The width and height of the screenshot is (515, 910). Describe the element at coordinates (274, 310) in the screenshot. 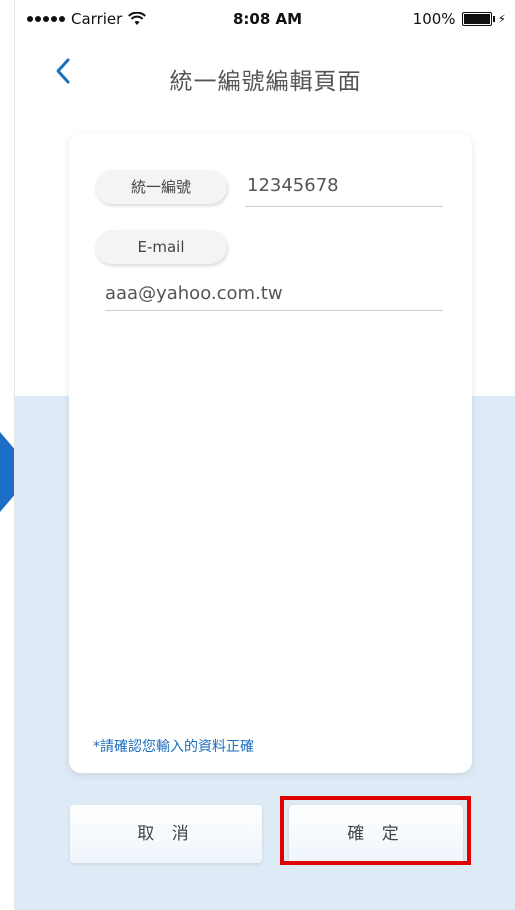

I see `email-underline` at that location.